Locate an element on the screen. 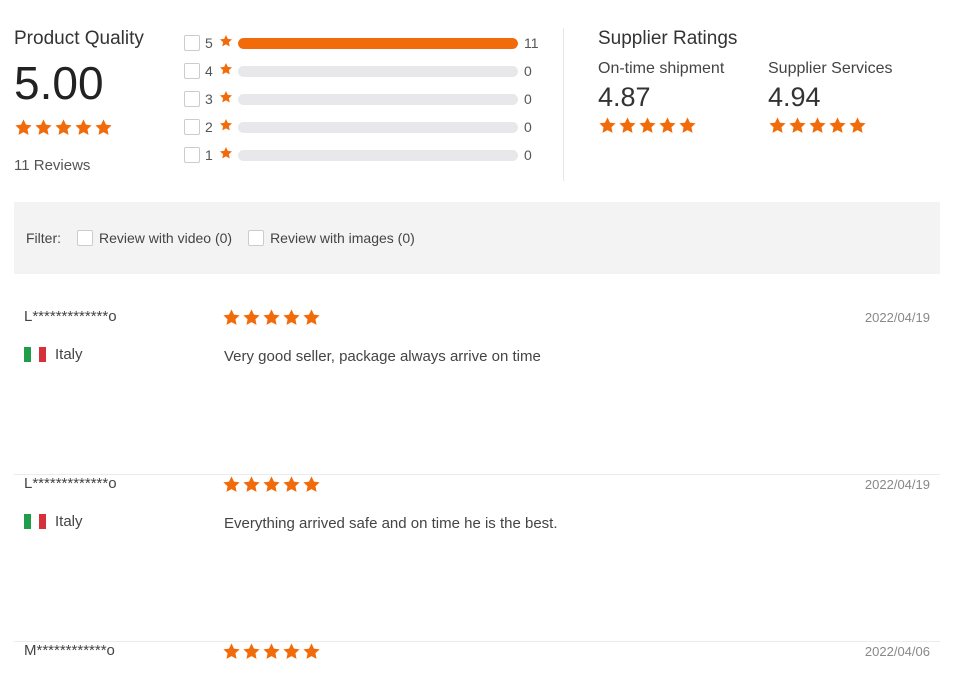 The width and height of the screenshot is (953, 677). product-quality-stars is located at coordinates (94, 127).